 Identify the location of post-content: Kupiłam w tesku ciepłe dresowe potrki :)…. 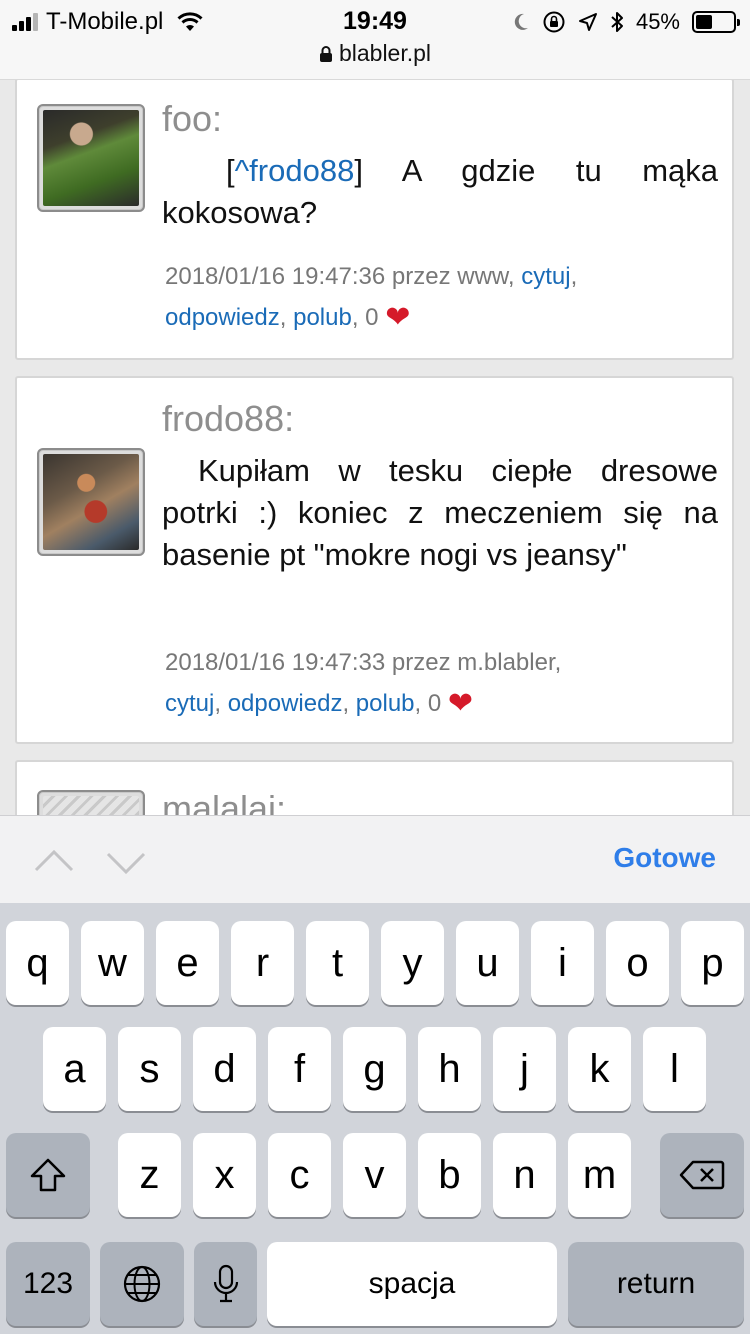
(440, 512).